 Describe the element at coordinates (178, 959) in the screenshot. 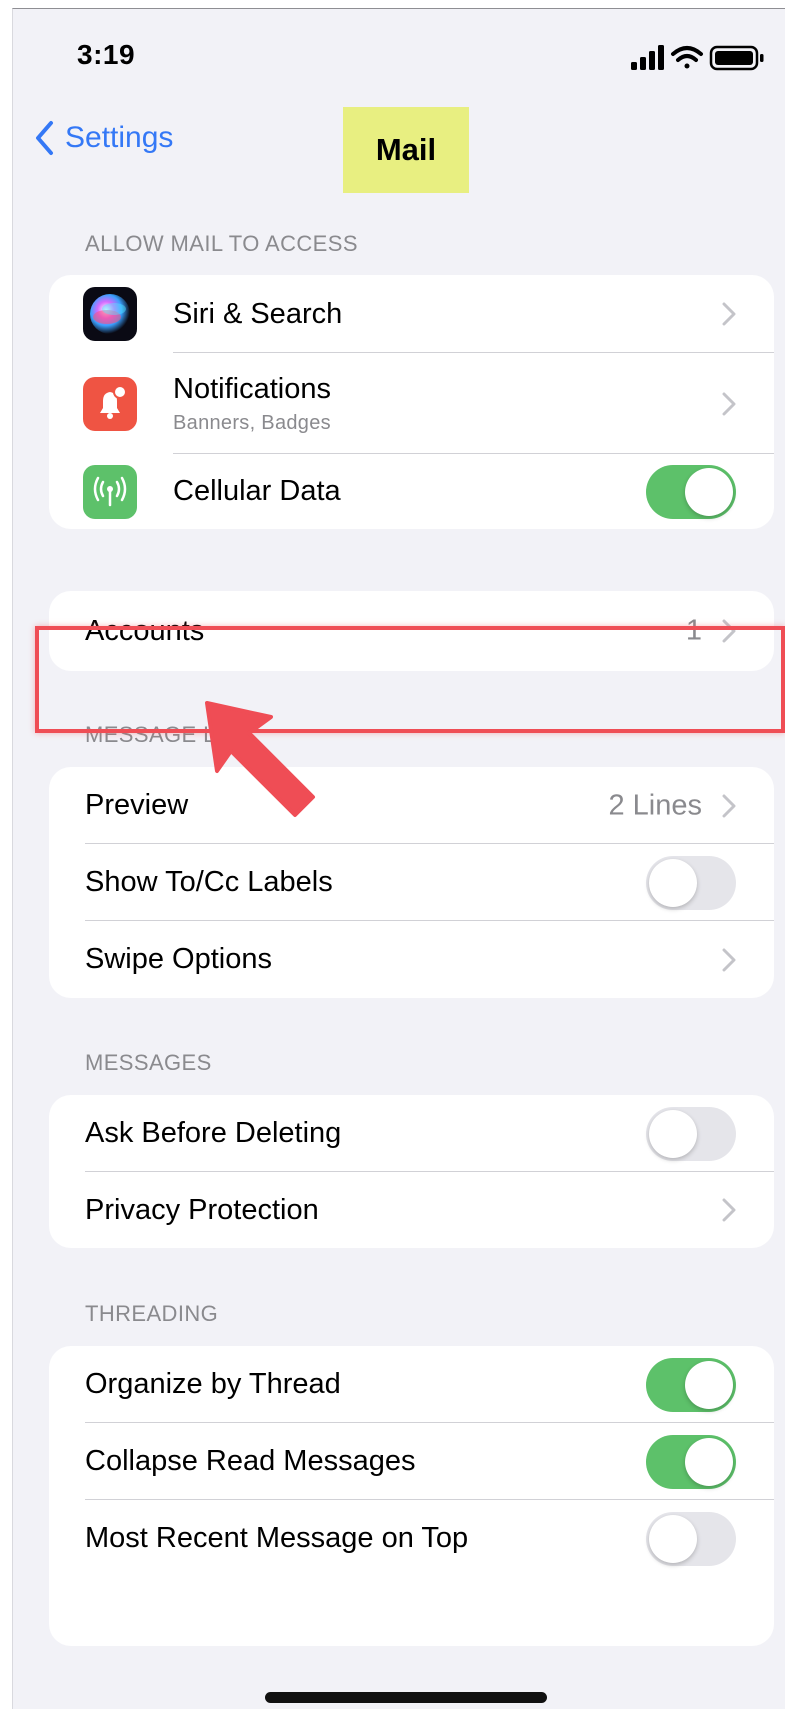

I see `swipe-options-label: Swipe Options` at that location.